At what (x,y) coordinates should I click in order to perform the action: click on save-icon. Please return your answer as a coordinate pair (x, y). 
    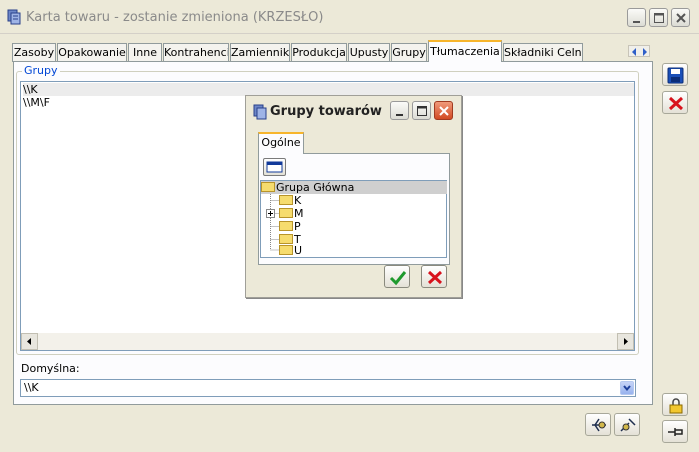
    Looking at the image, I should click on (675, 75).